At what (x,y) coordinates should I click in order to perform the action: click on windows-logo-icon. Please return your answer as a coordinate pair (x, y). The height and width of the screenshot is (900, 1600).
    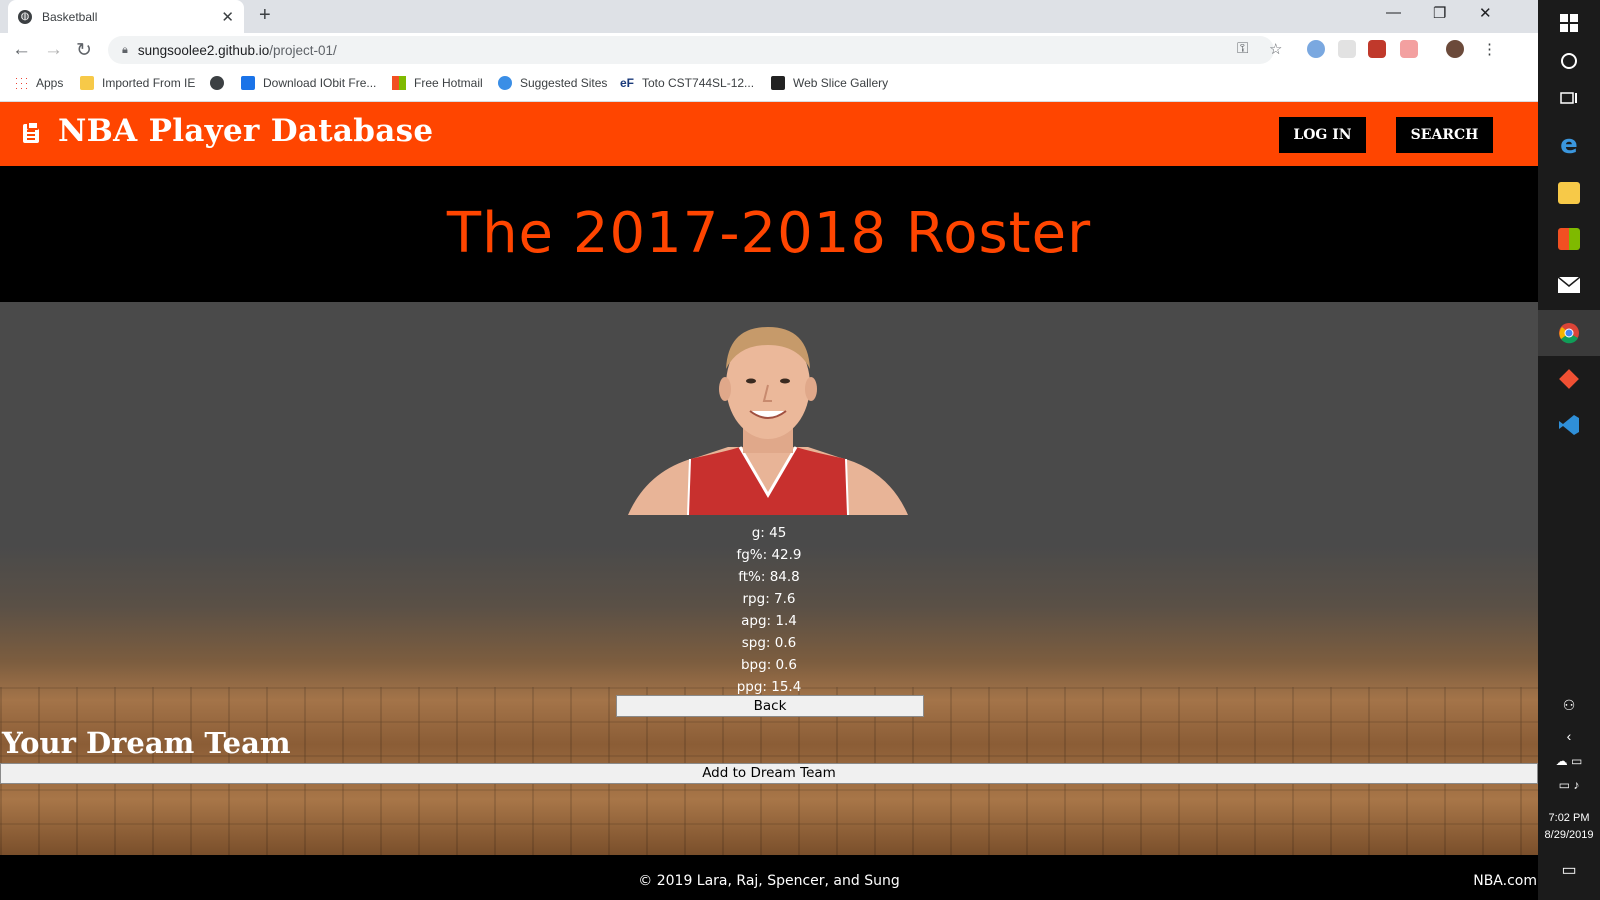
    Looking at the image, I should click on (399, 83).